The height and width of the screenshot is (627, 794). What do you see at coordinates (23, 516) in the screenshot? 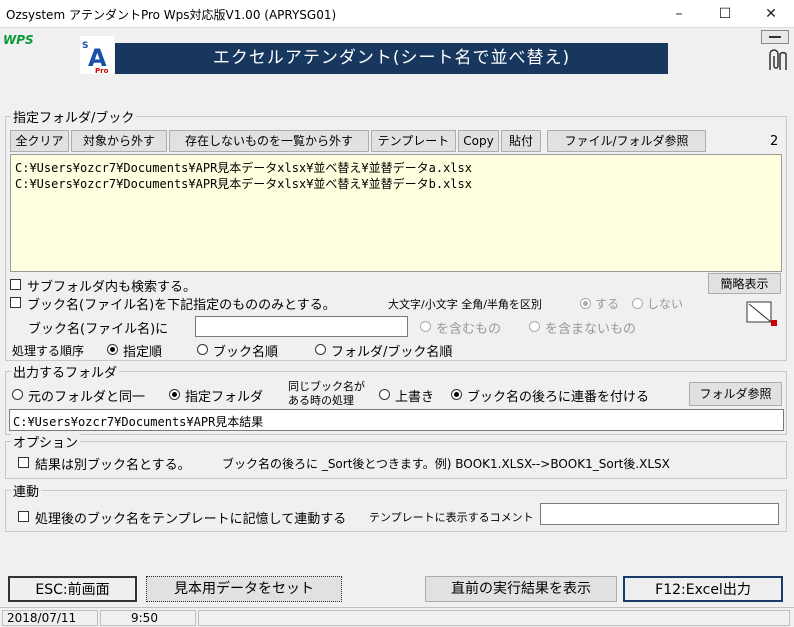
I see `remember-checkbox` at bounding box center [23, 516].